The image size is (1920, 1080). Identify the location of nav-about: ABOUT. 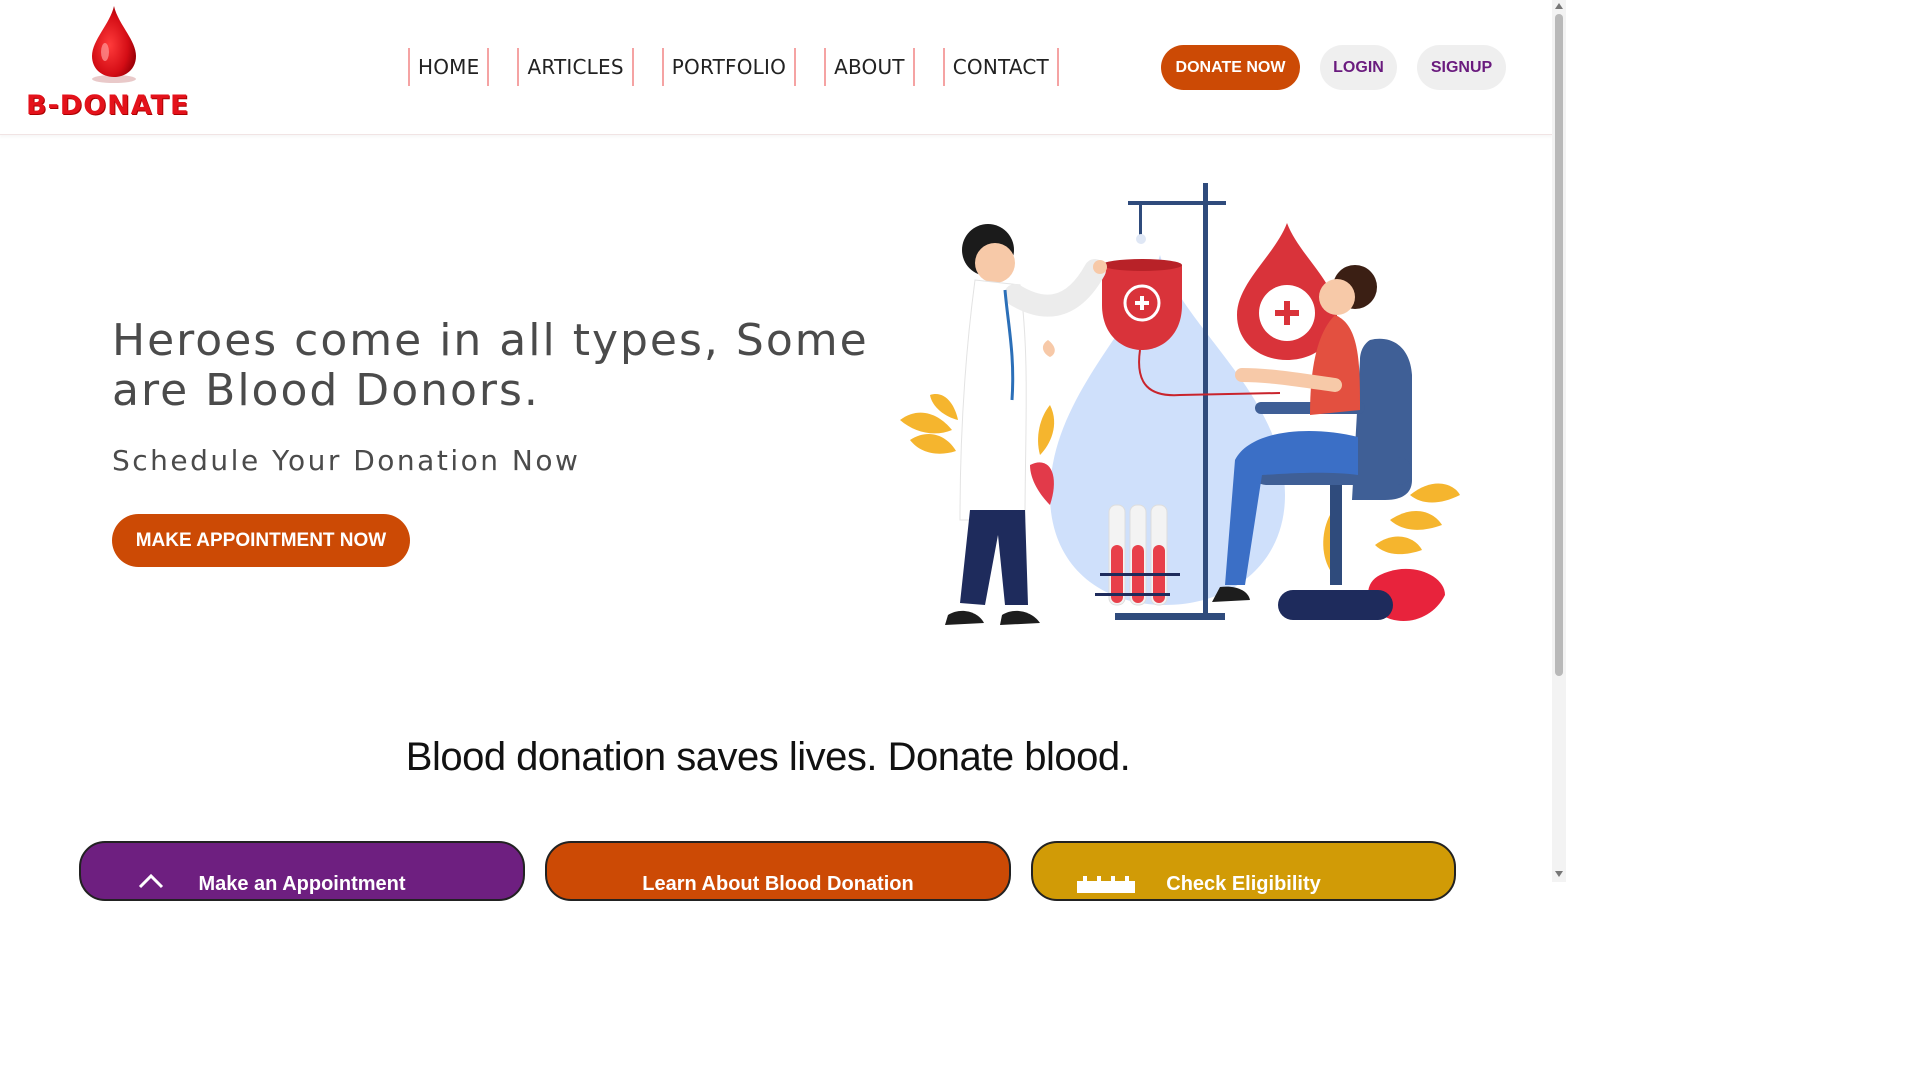
(869, 67).